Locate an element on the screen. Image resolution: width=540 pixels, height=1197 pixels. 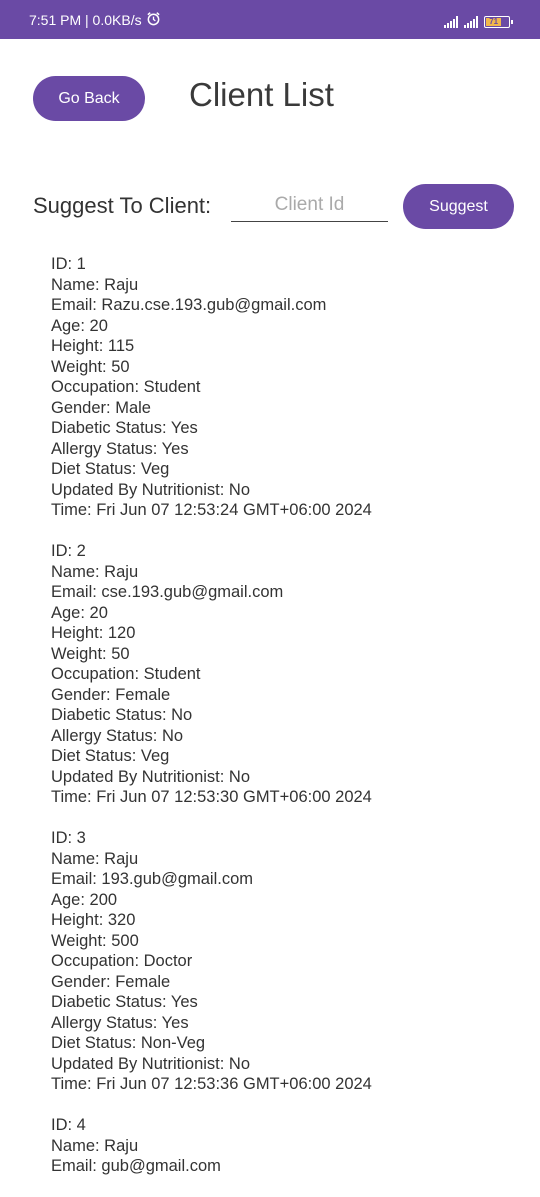
go-back-button: Go Back is located at coordinates (89, 98).